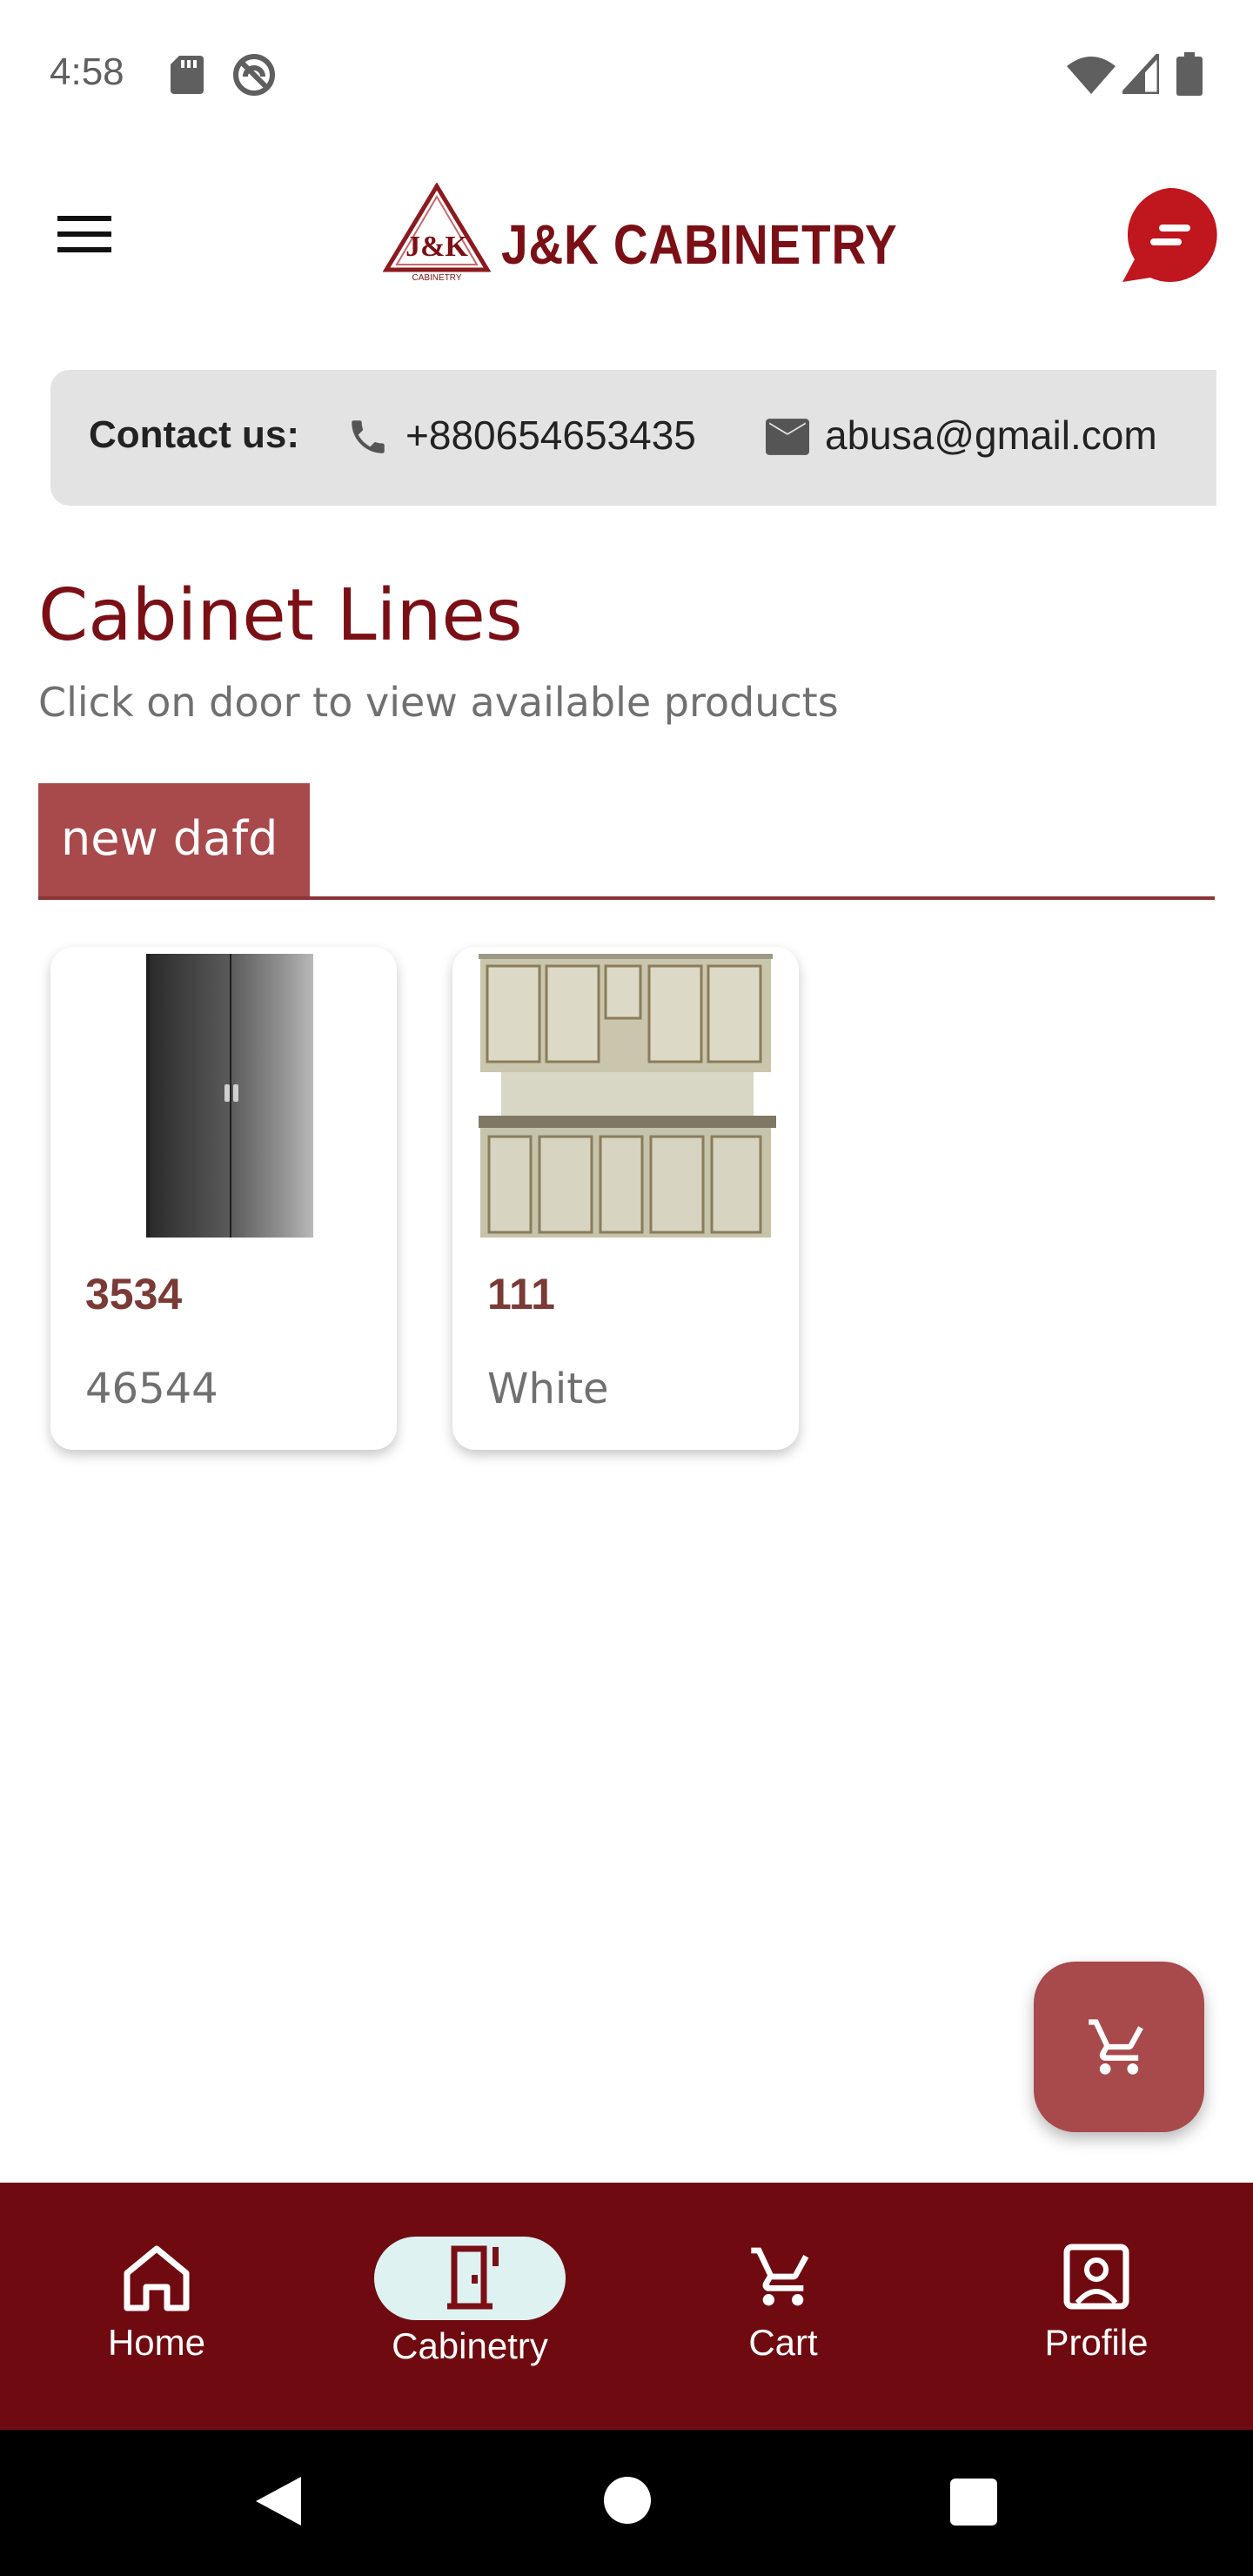  What do you see at coordinates (1091, 75) in the screenshot?
I see `wifi-icon` at bounding box center [1091, 75].